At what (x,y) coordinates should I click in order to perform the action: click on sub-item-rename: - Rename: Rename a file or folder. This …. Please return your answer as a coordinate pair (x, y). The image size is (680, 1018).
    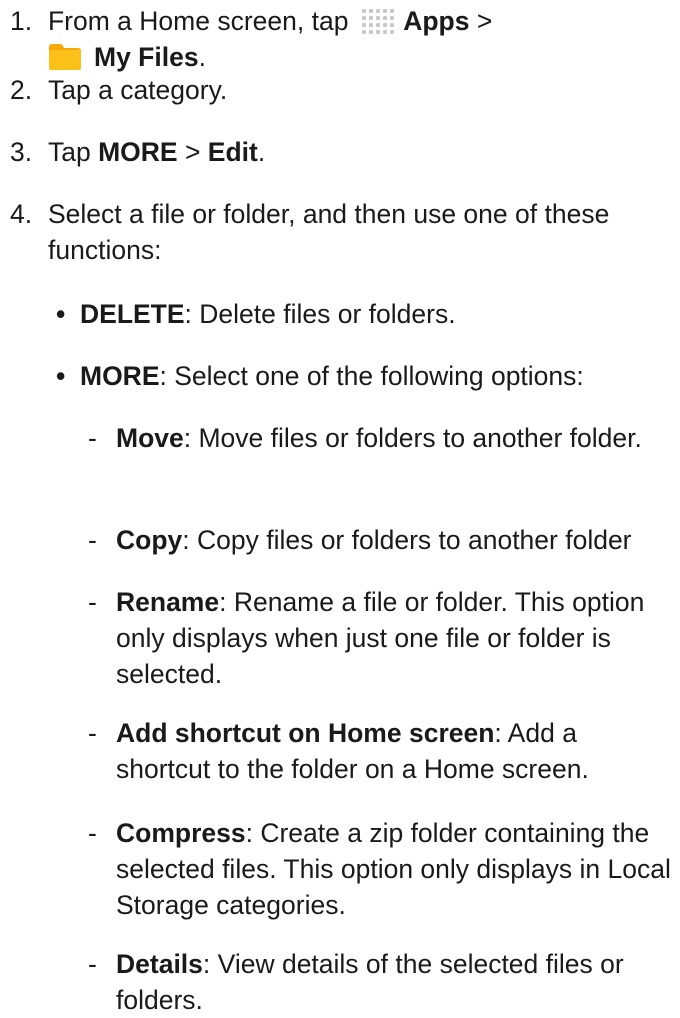
    Looking at the image, I should click on (383, 638).